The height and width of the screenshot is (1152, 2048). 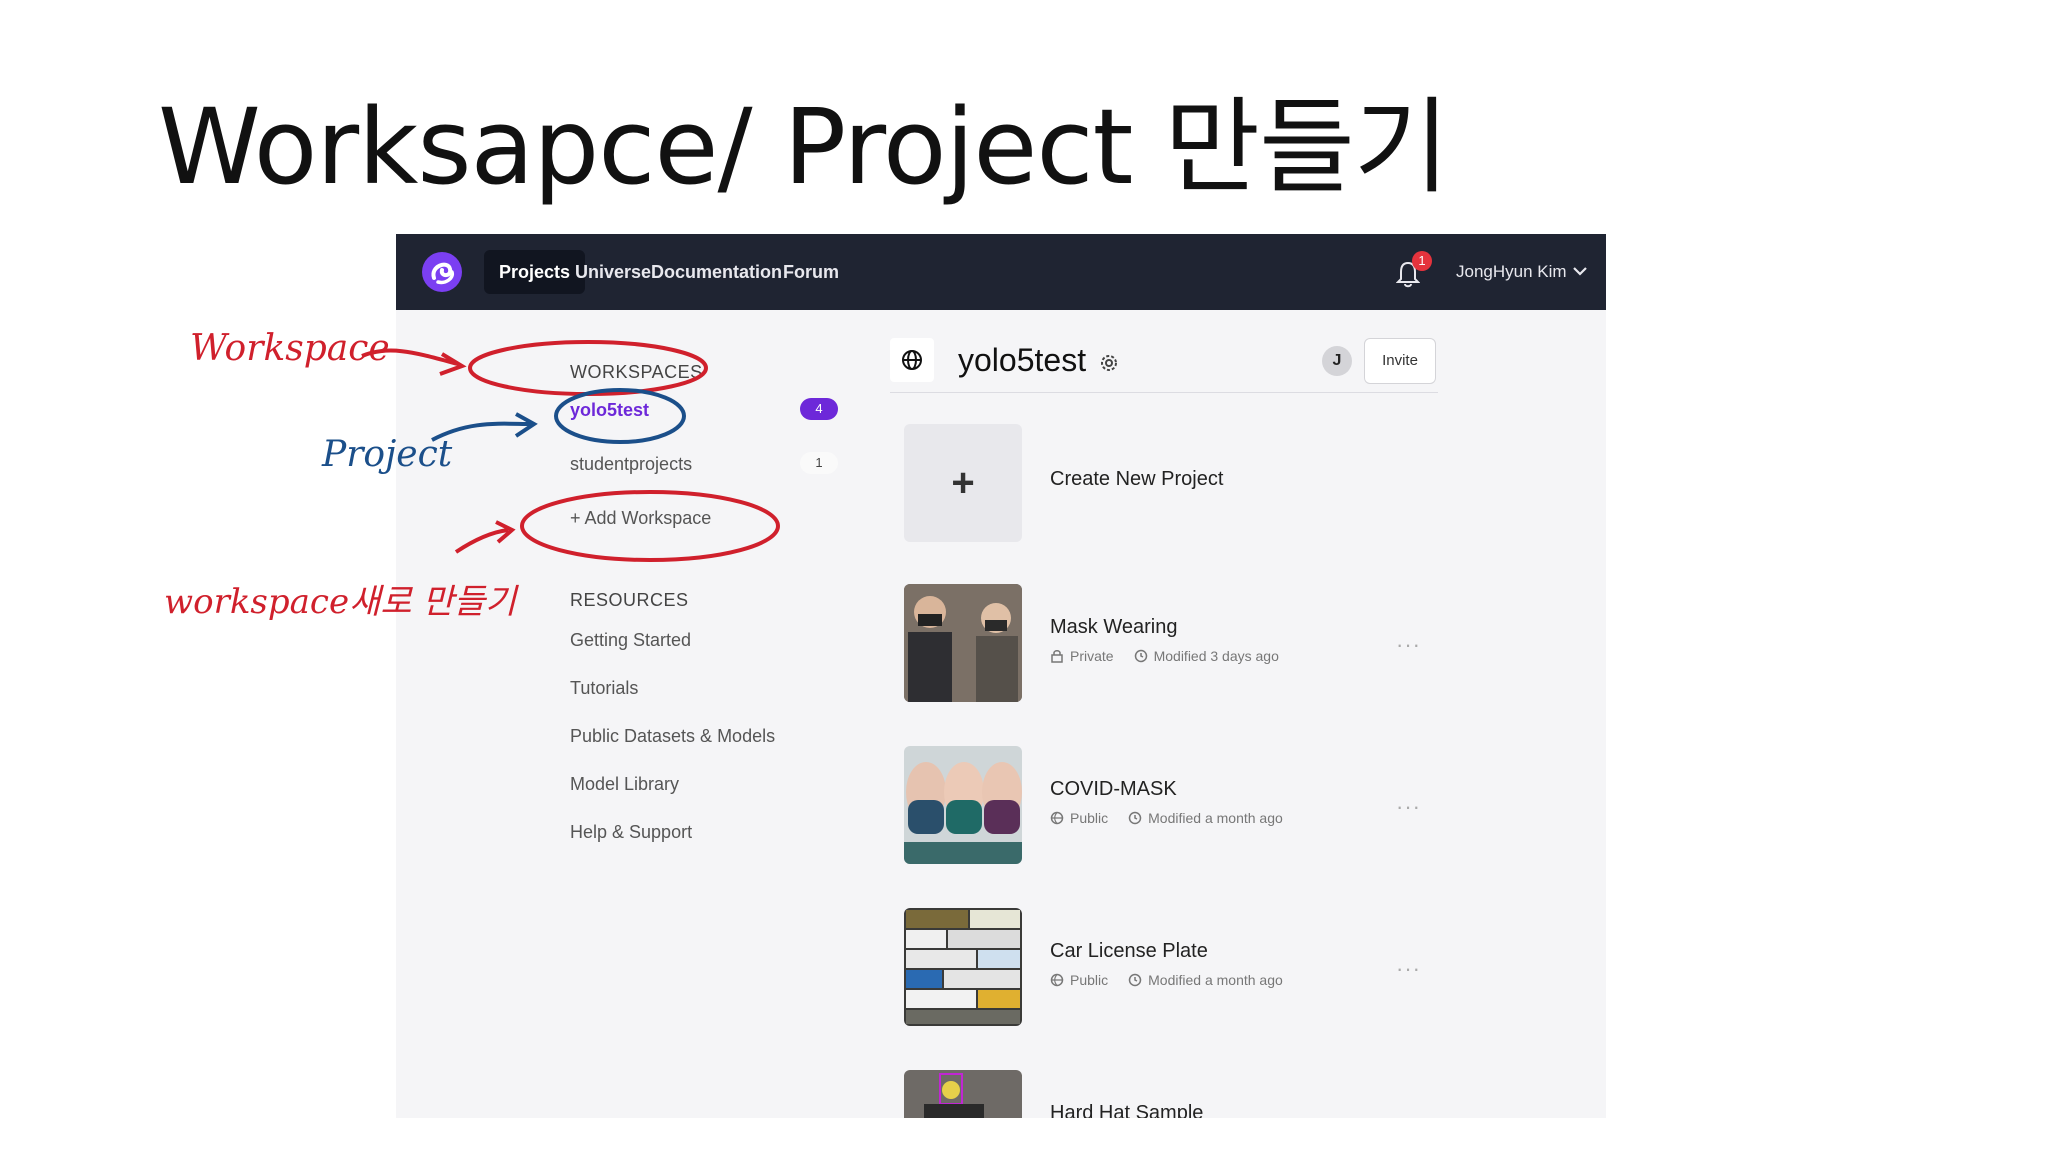 I want to click on resource-getting-started: Getting Started, so click(x=630, y=640).